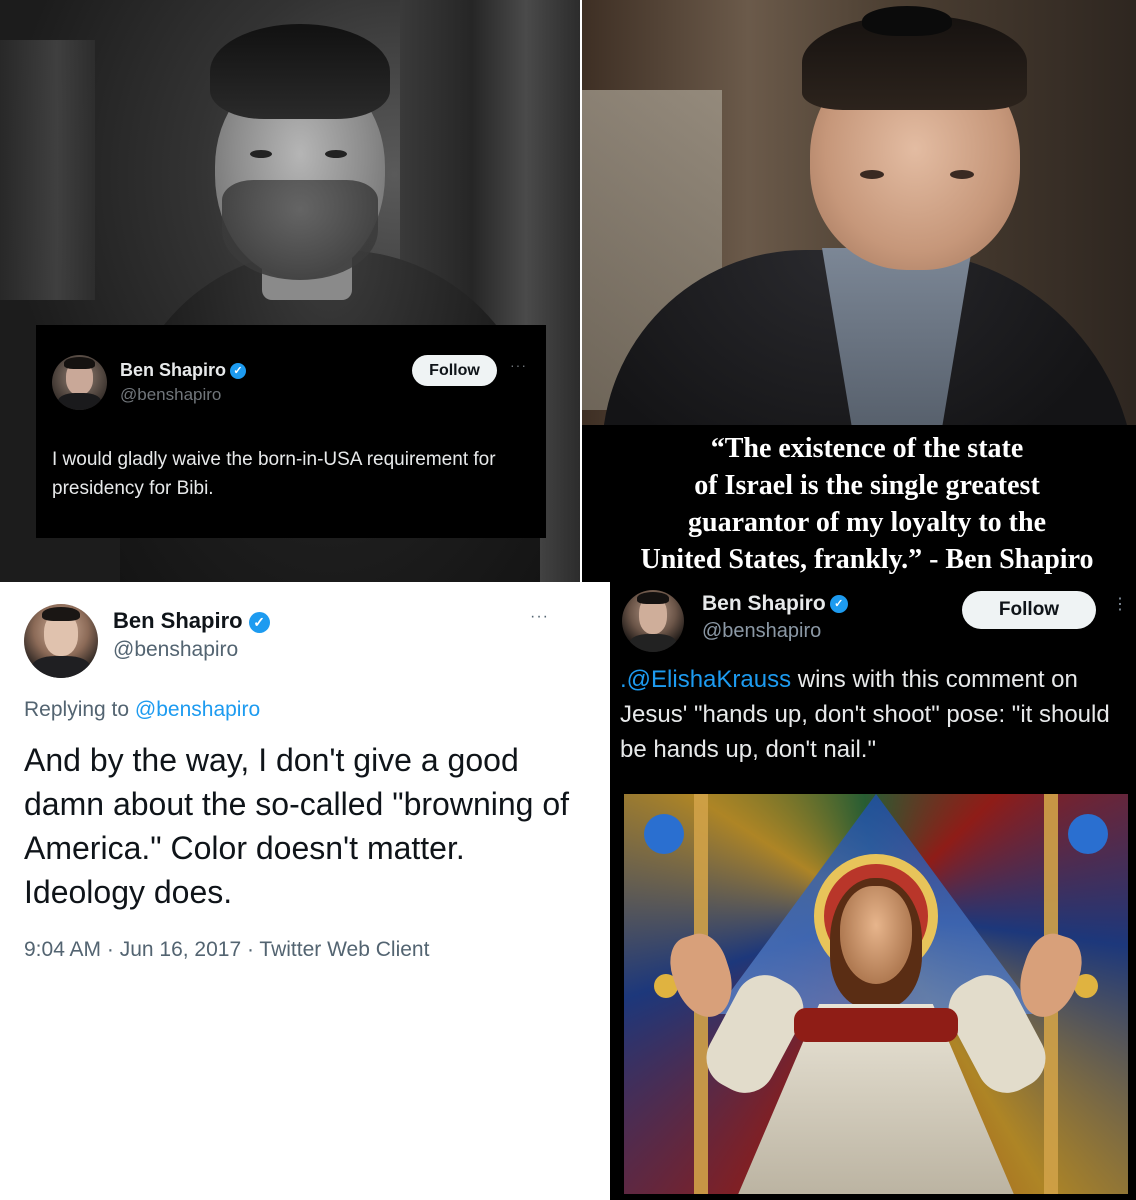 This screenshot has height=1200, width=1136. Describe the element at coordinates (867, 522) in the screenshot. I see `quote-line: guarantor of my loyalty to the` at that location.